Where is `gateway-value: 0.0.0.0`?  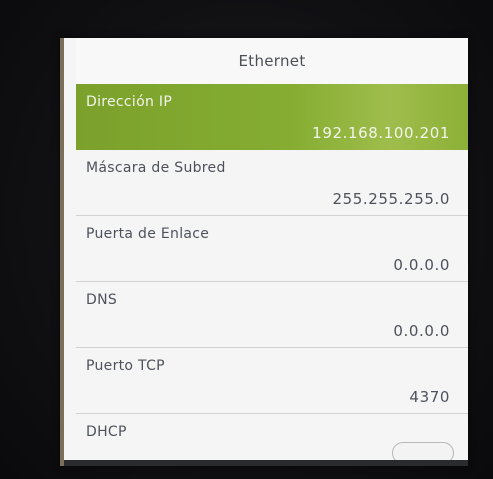
gateway-value: 0.0.0.0 is located at coordinates (421, 265).